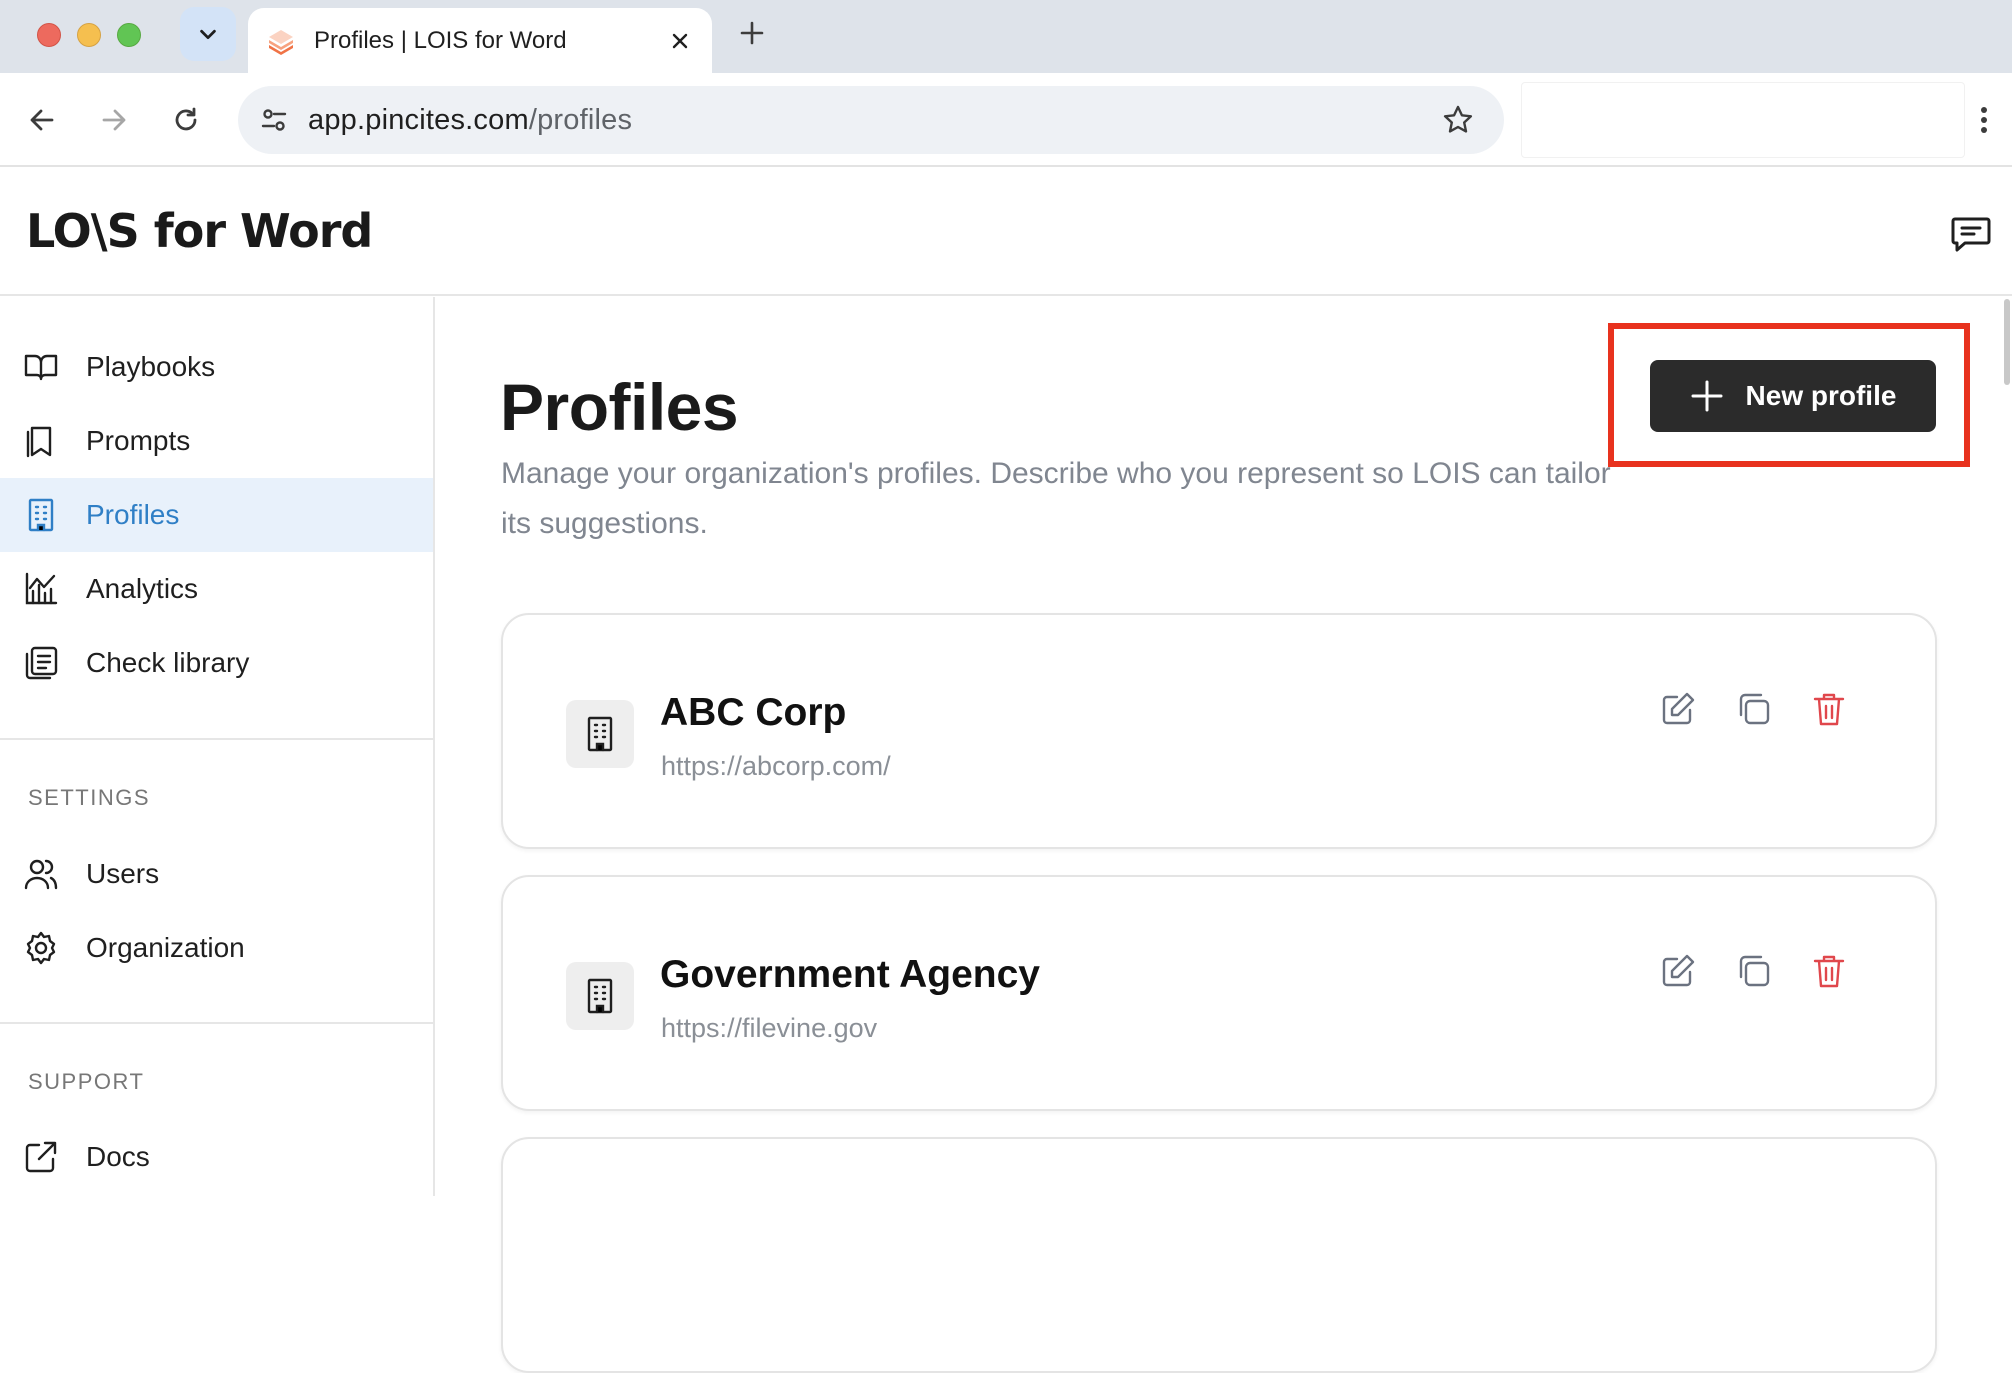 The image size is (2012, 1373). What do you see at coordinates (138, 440) in the screenshot?
I see `sidebar-item-label: Prompts` at bounding box center [138, 440].